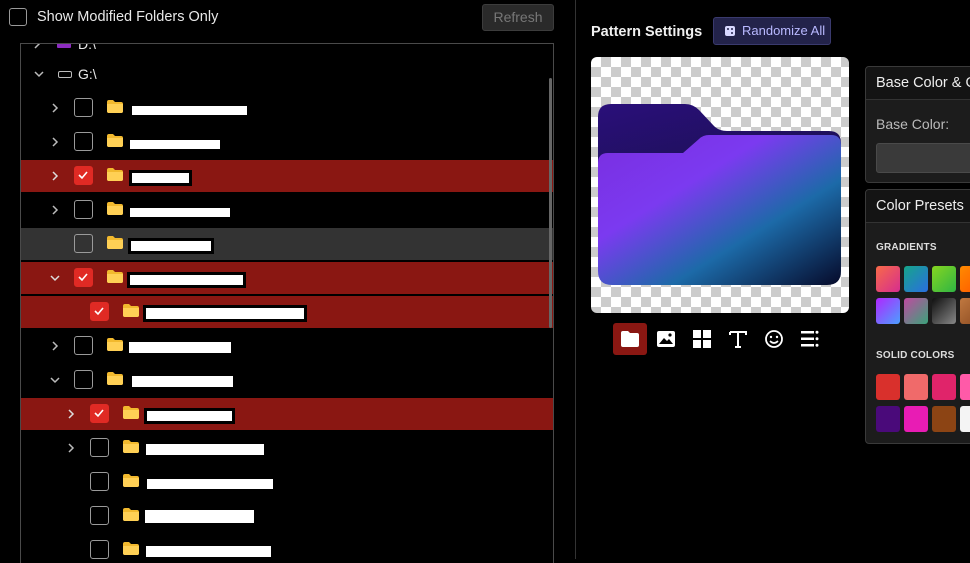 The height and width of the screenshot is (563, 970). Describe the element at coordinates (784, 30) in the screenshot. I see `randomize-all-label: Randomize All` at that location.